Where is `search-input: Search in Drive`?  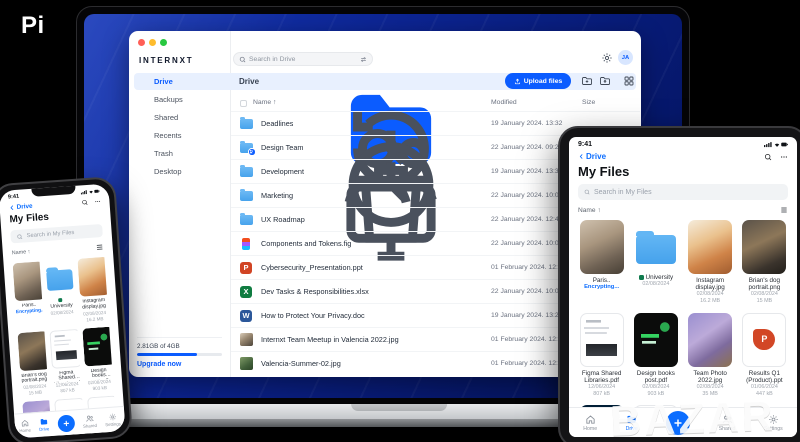
search-input: Search in Drive is located at coordinates (303, 59).